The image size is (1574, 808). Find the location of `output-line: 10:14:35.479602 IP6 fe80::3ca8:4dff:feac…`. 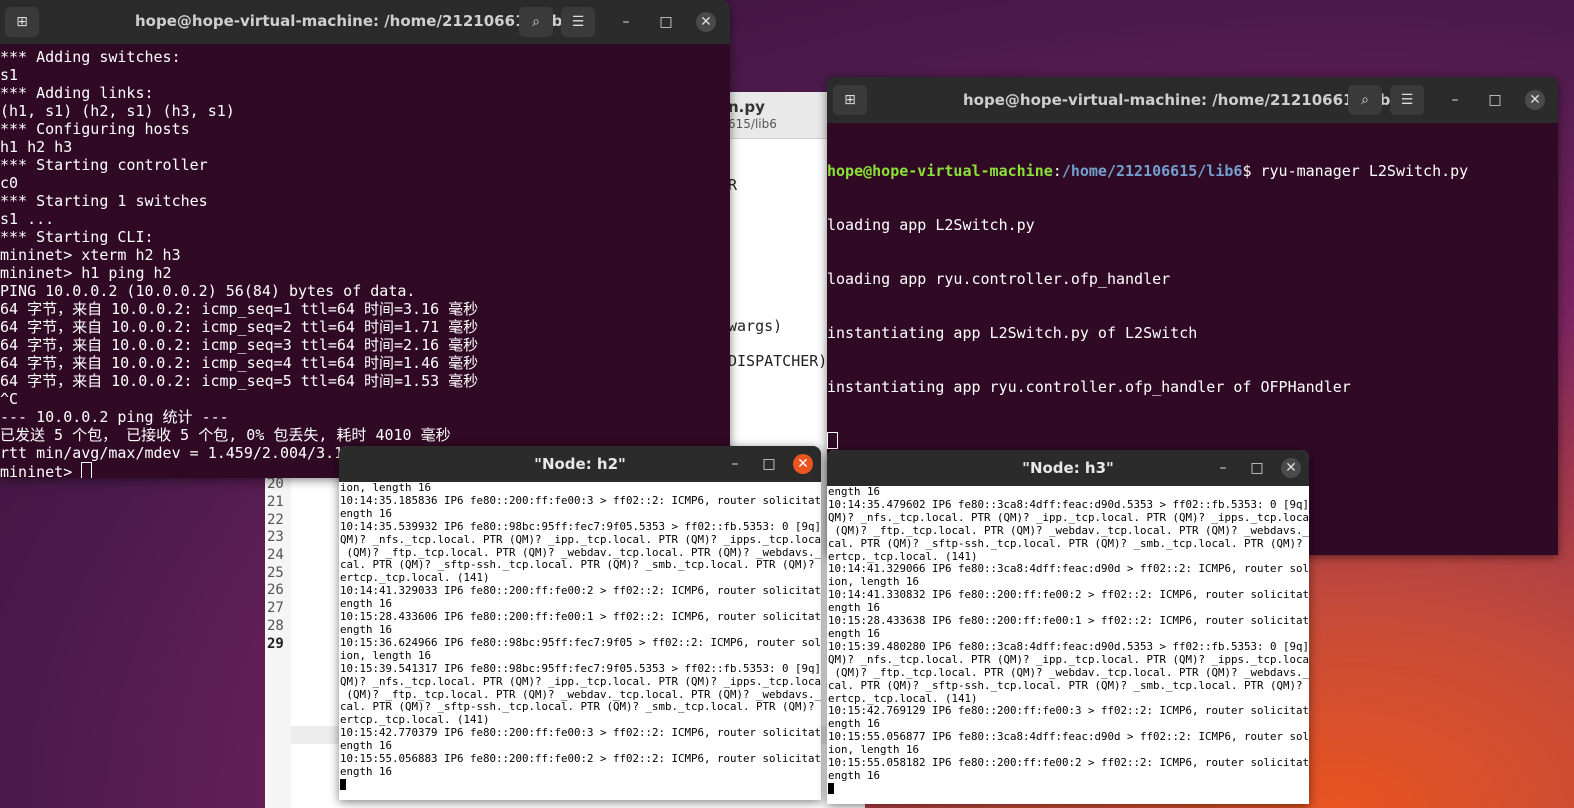

output-line: 10:14:35.479602 IP6 fe80::3ca8:4dff:feac… is located at coordinates (1068, 504).